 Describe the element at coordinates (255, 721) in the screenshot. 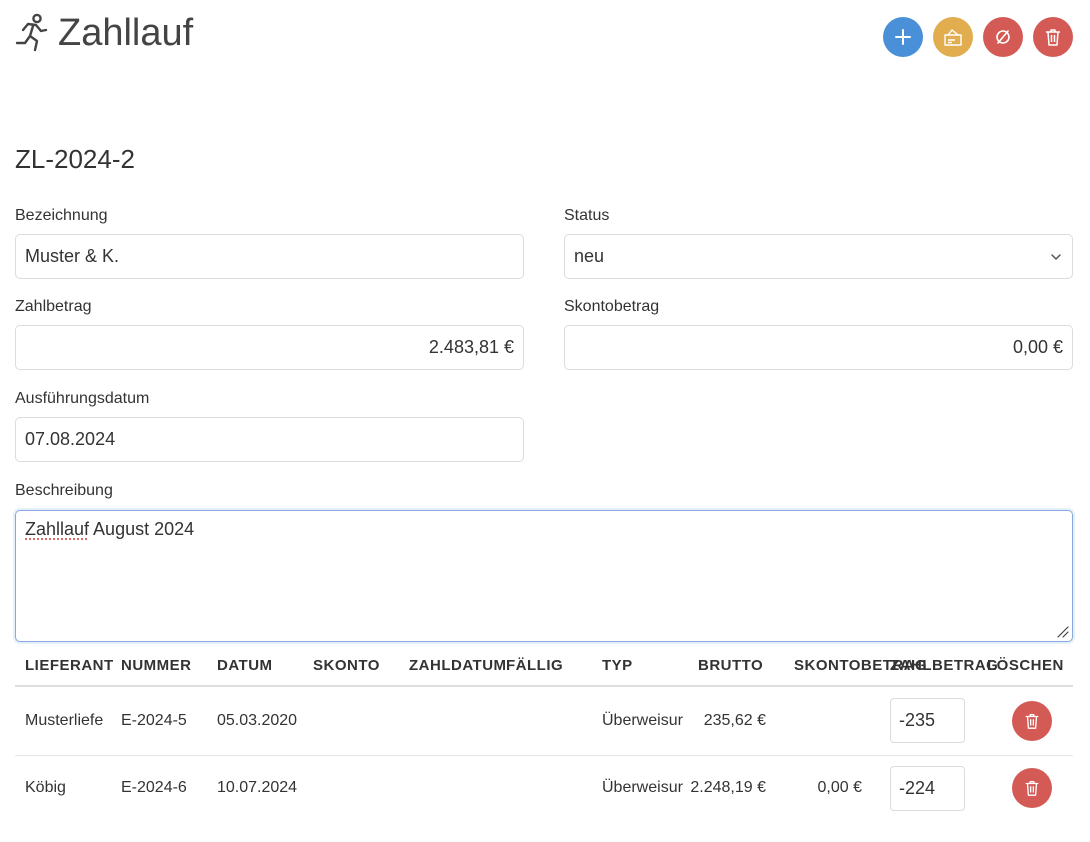

I see `cell-datum: 05.03.2020` at that location.